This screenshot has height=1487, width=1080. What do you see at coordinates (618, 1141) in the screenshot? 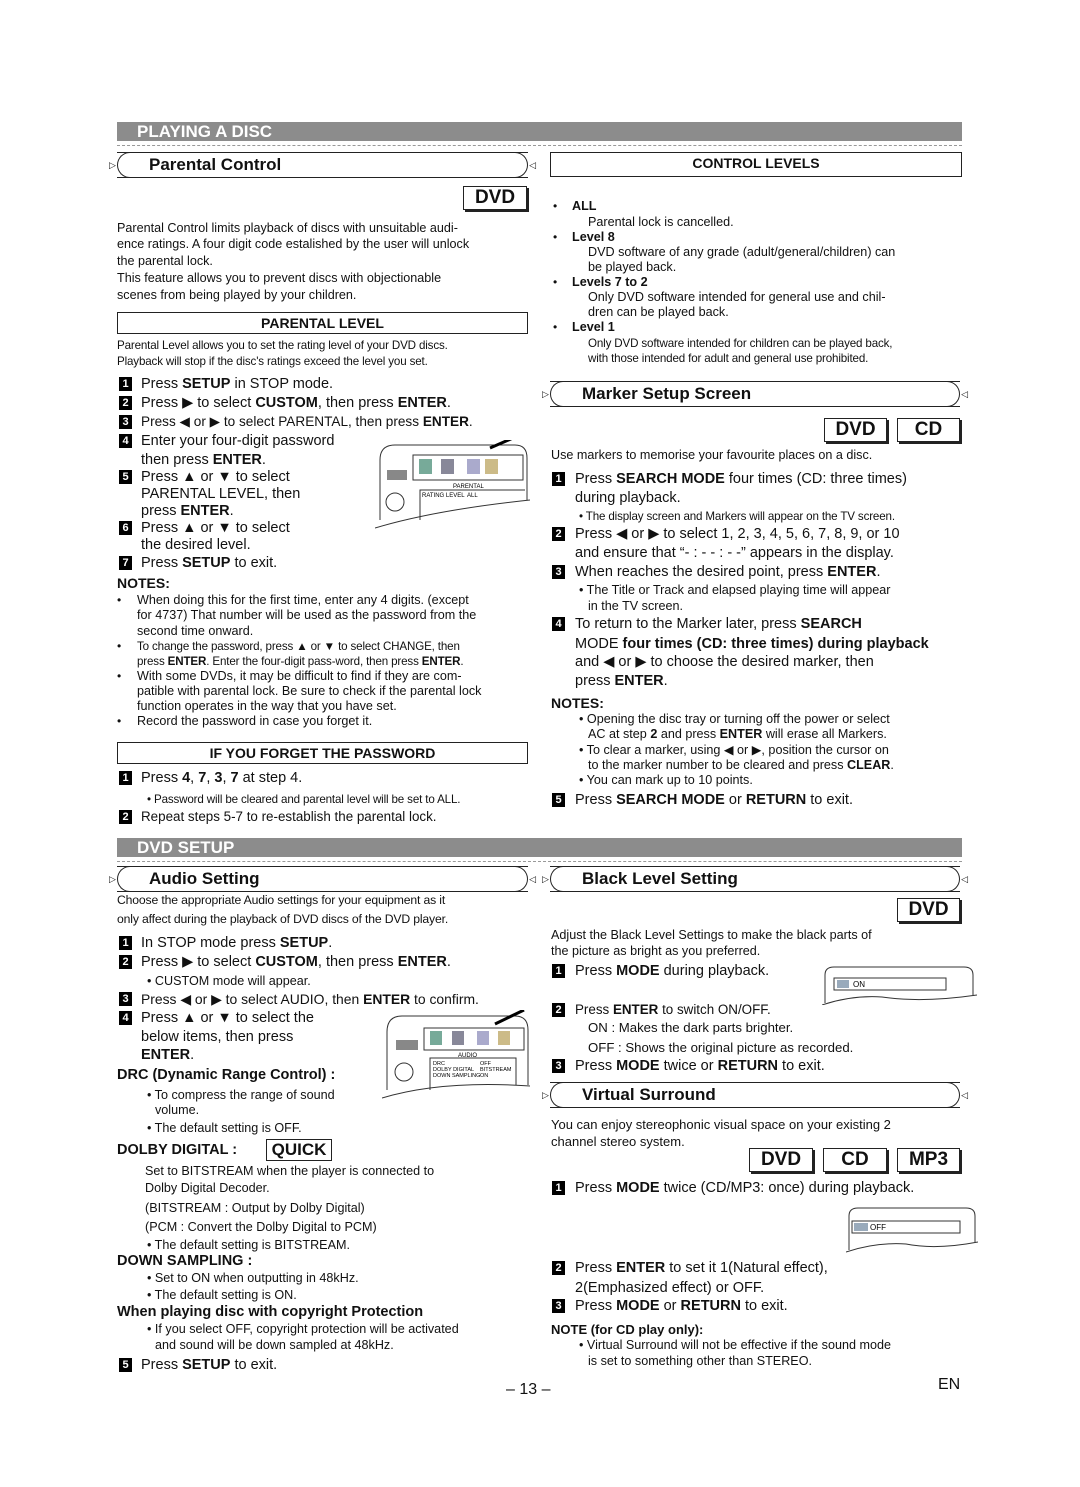
I see `text: channel stereo system.` at bounding box center [618, 1141].